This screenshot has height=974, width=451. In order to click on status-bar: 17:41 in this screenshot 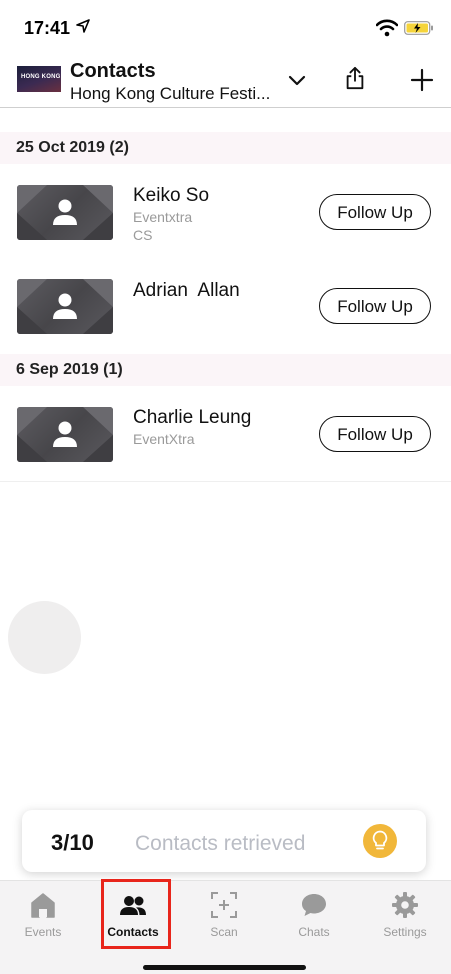, I will do `click(225, 28)`.